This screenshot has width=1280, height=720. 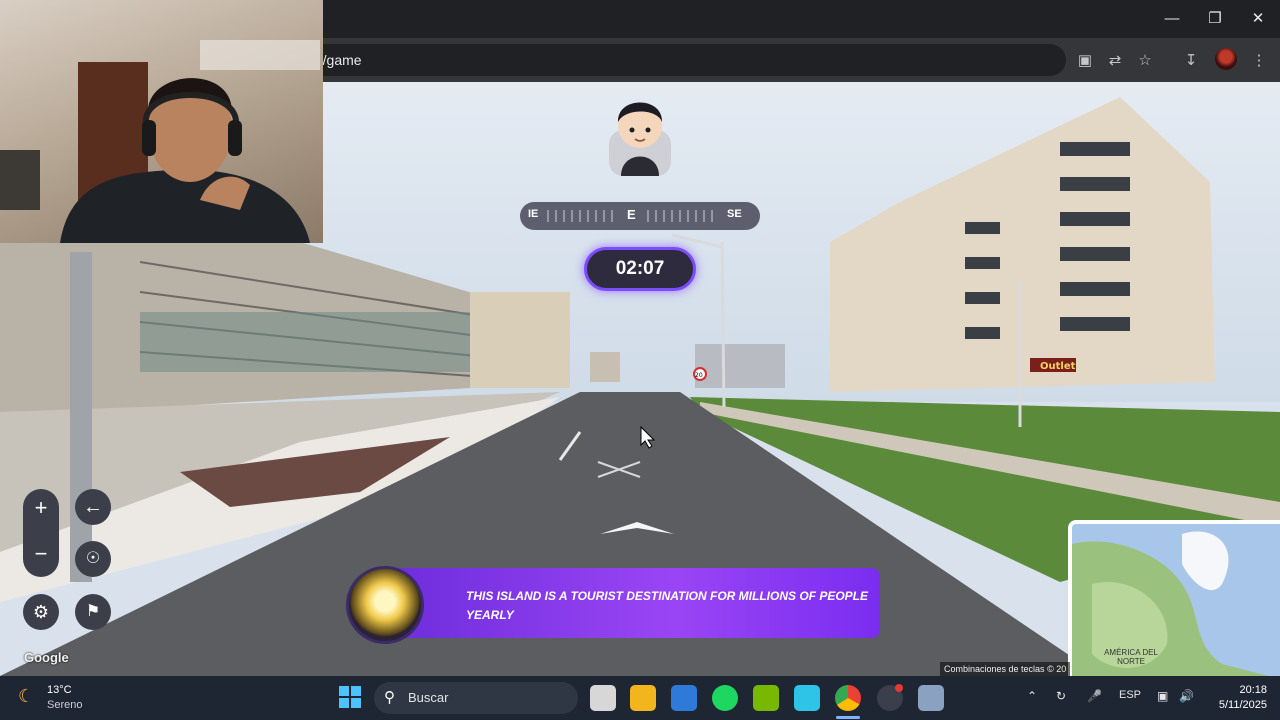 I want to click on store-icon, so click(x=684, y=698).